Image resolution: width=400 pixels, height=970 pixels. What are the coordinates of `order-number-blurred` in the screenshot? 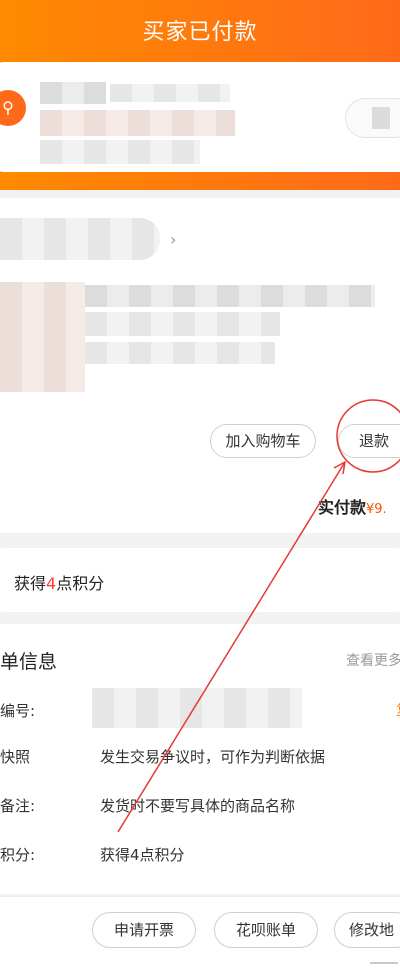 It's located at (197, 708).